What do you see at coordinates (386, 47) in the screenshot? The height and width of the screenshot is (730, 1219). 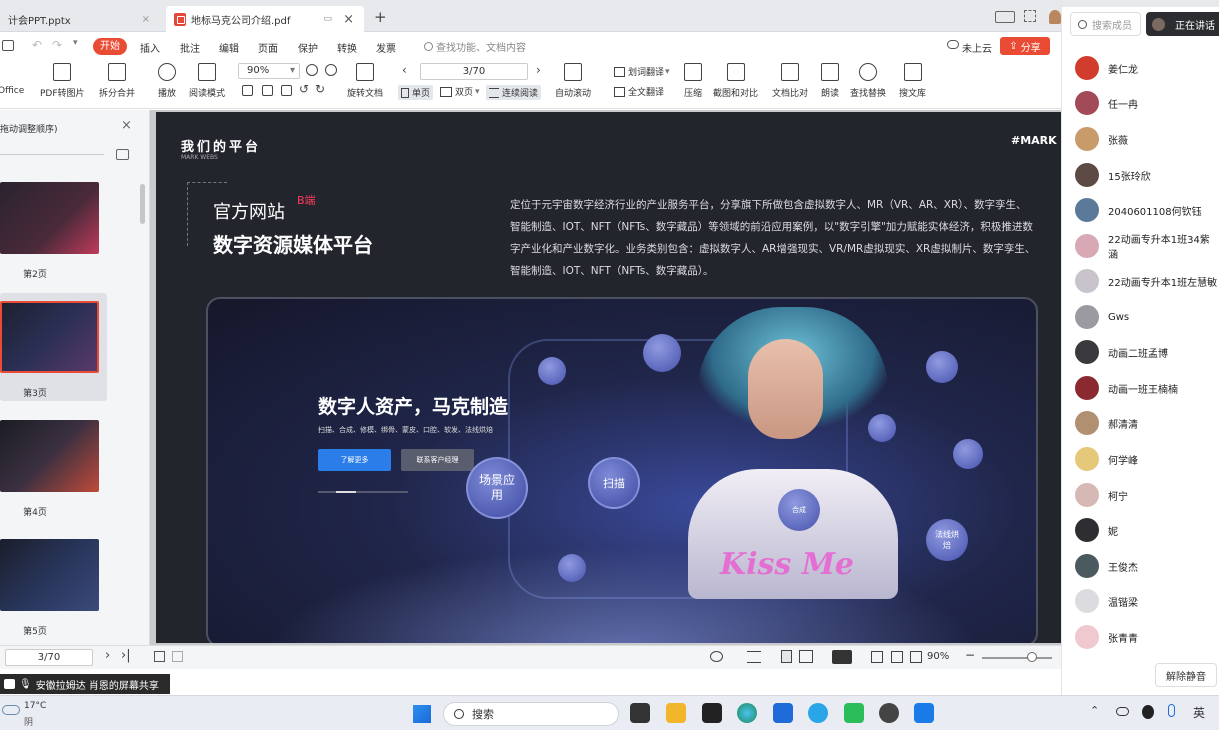 I see `menu-invoice: 发票` at bounding box center [386, 47].